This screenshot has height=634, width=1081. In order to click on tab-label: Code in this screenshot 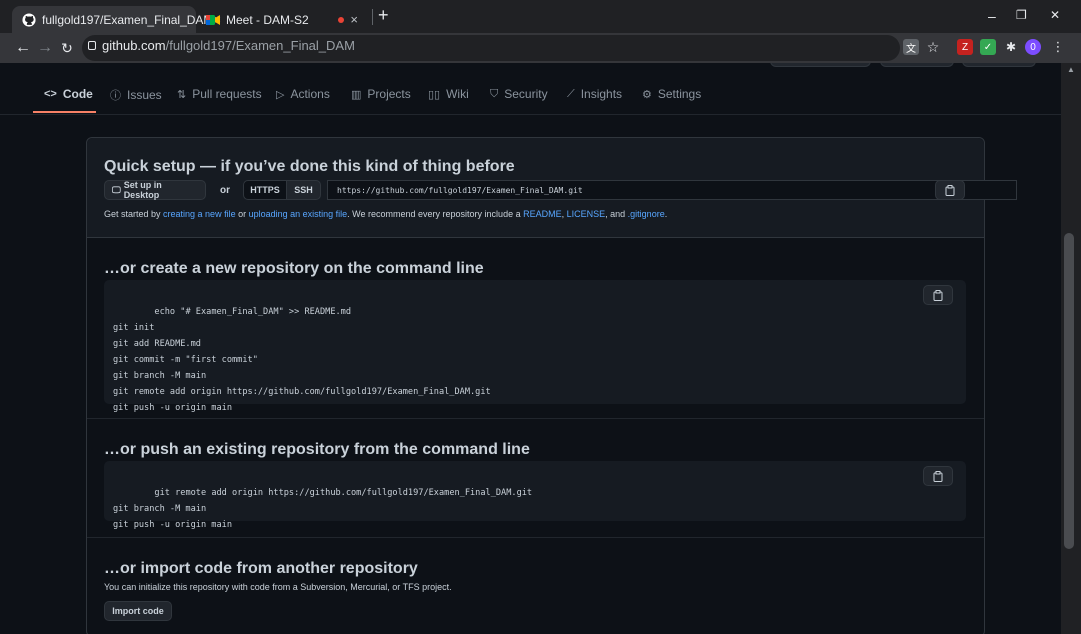, I will do `click(77, 94)`.